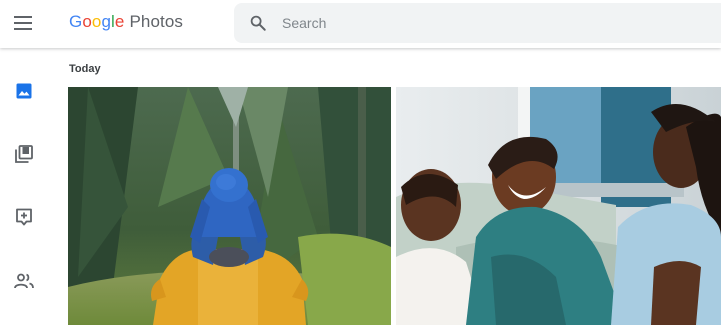 The height and width of the screenshot is (325, 721). I want to click on sidebar-item-albums, so click(24, 154).